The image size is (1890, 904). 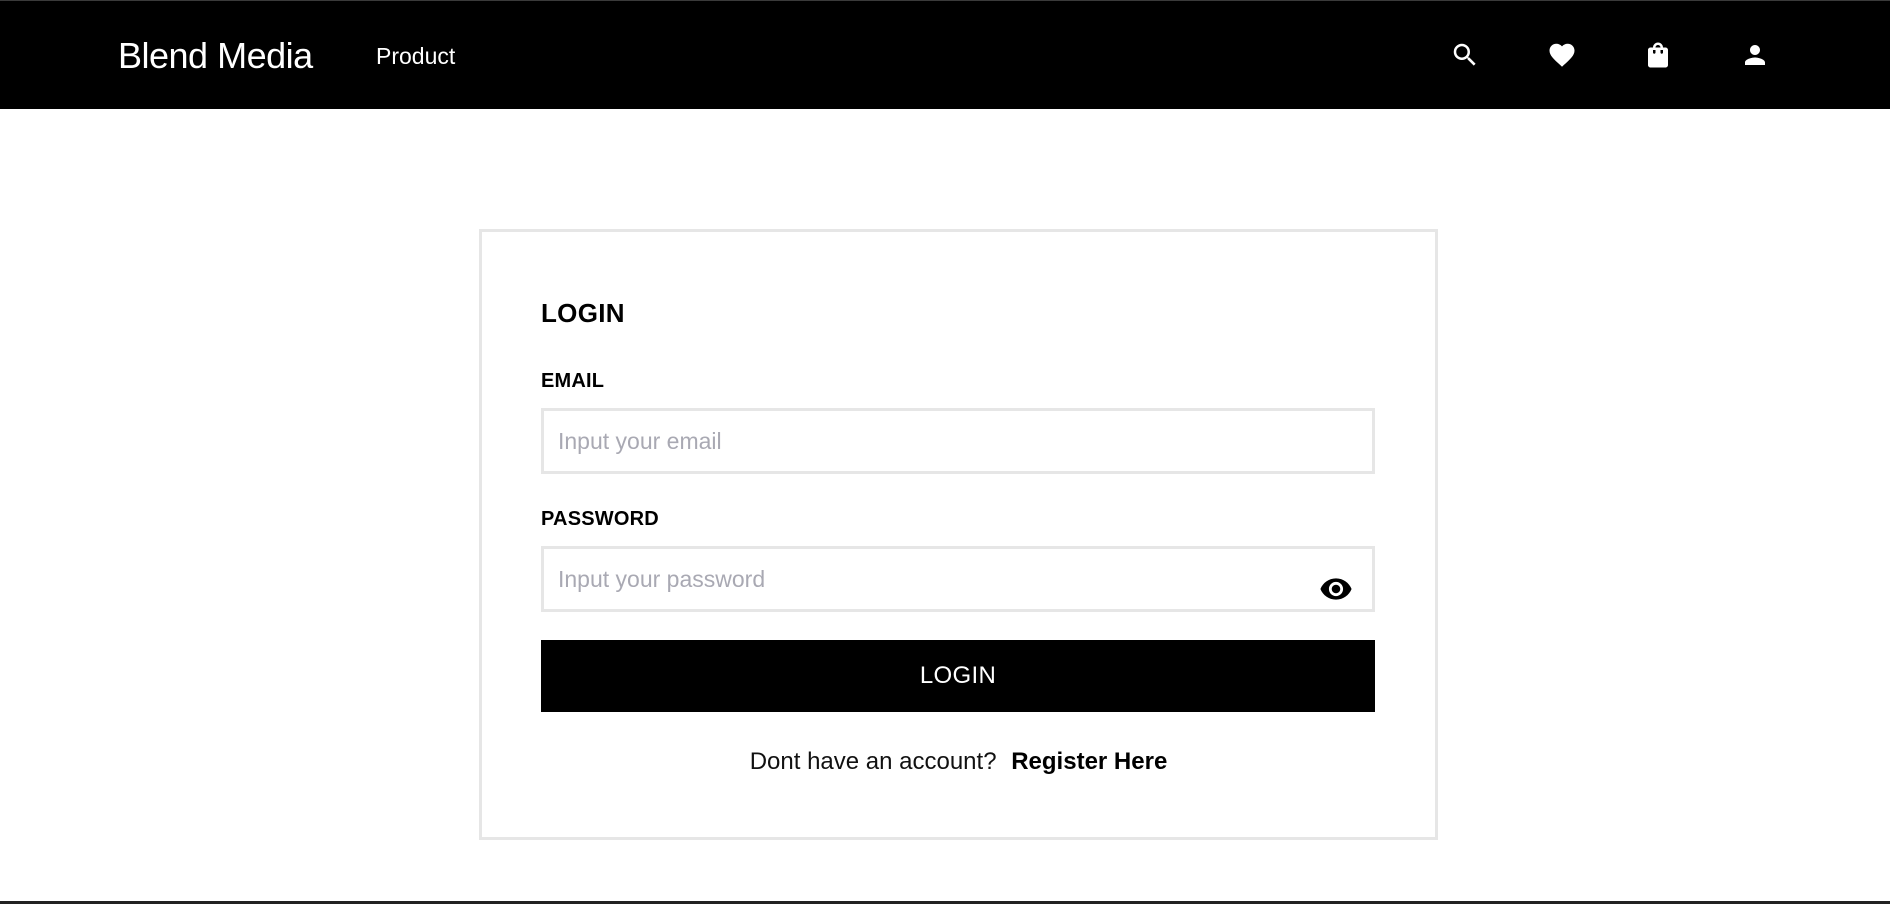 I want to click on eye-icon, so click(x=1336, y=589).